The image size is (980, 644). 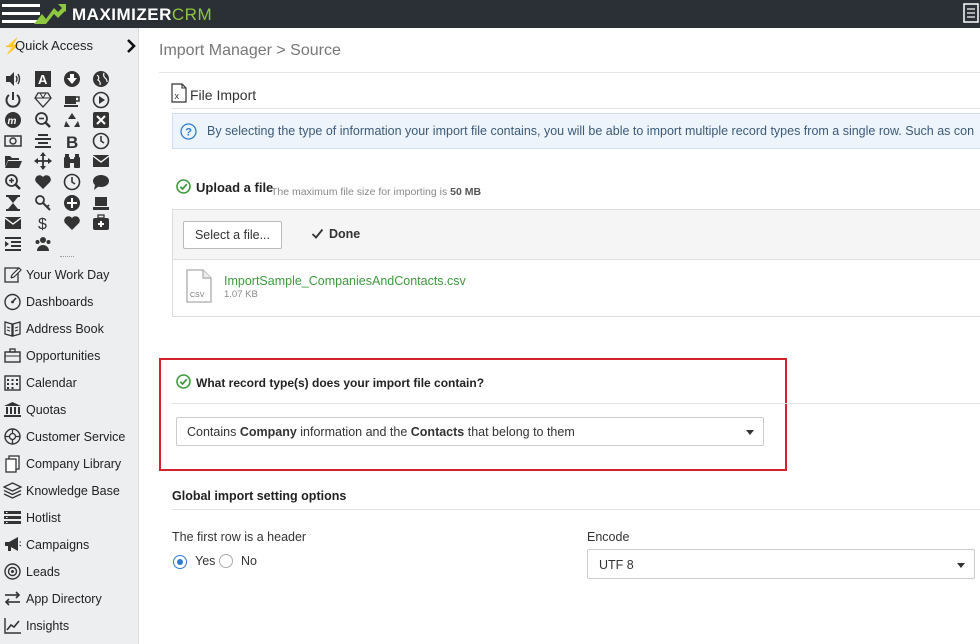 I want to click on sidebar-item-your-work-day: Your Work Day, so click(x=69, y=276).